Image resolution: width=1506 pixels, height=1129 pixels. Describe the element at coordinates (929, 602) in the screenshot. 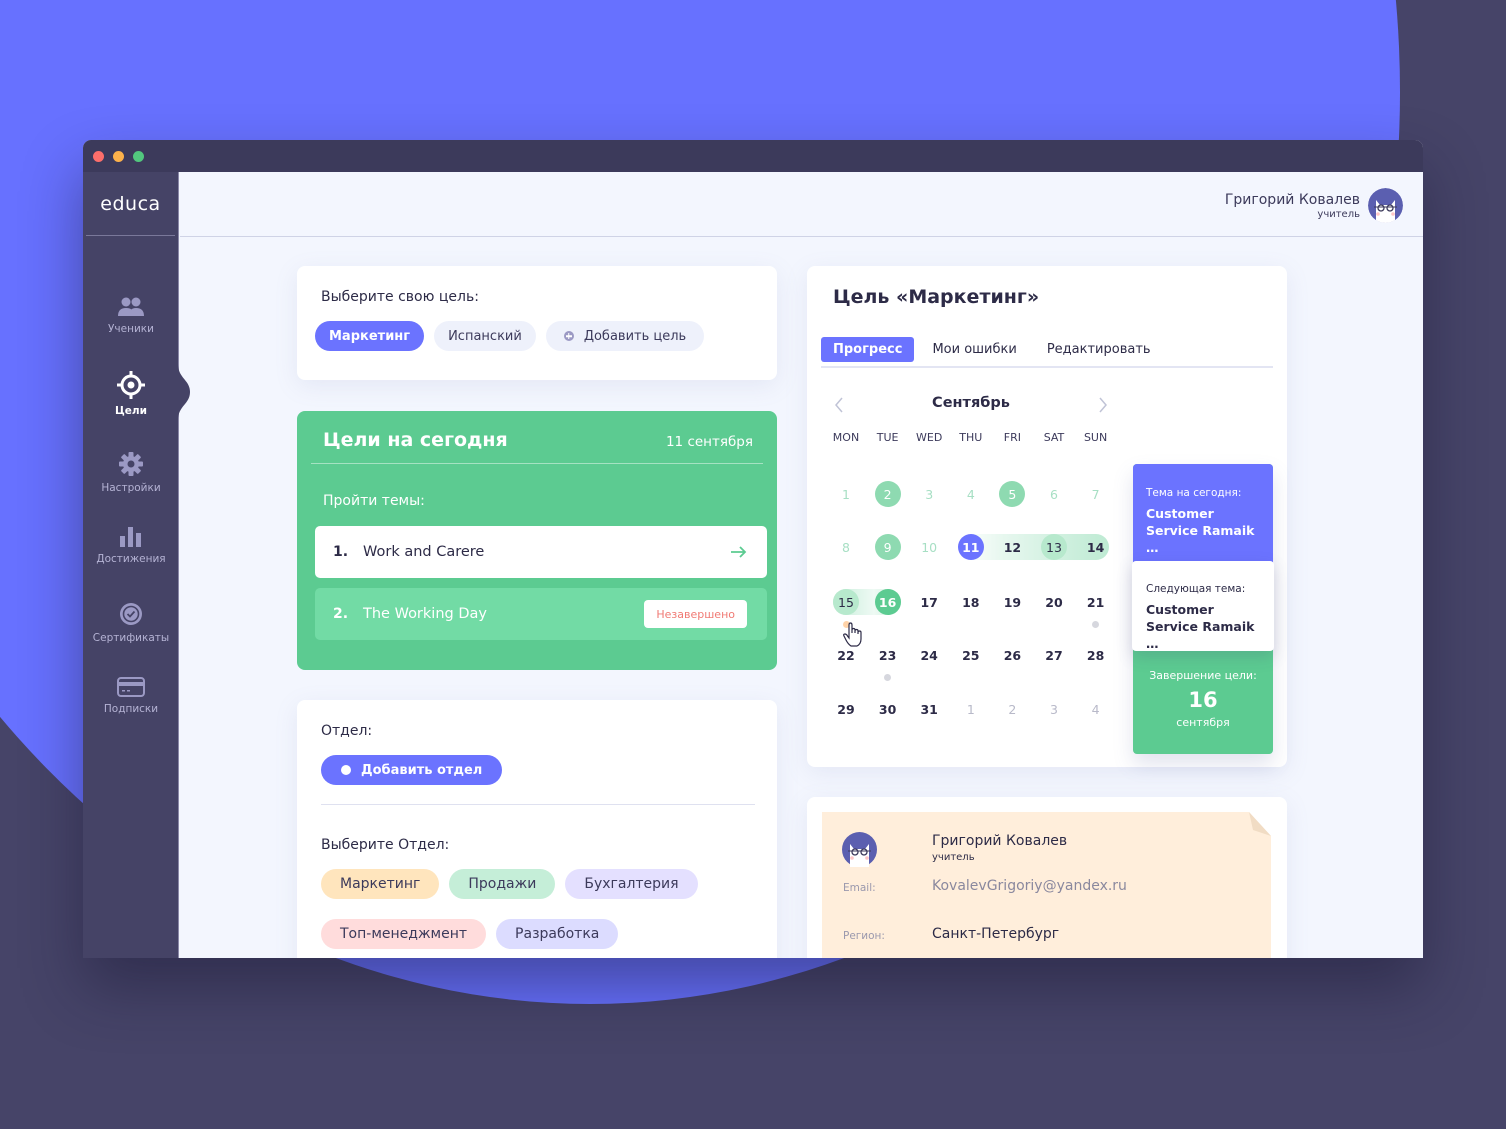

I see `calendar-day: 17` at that location.